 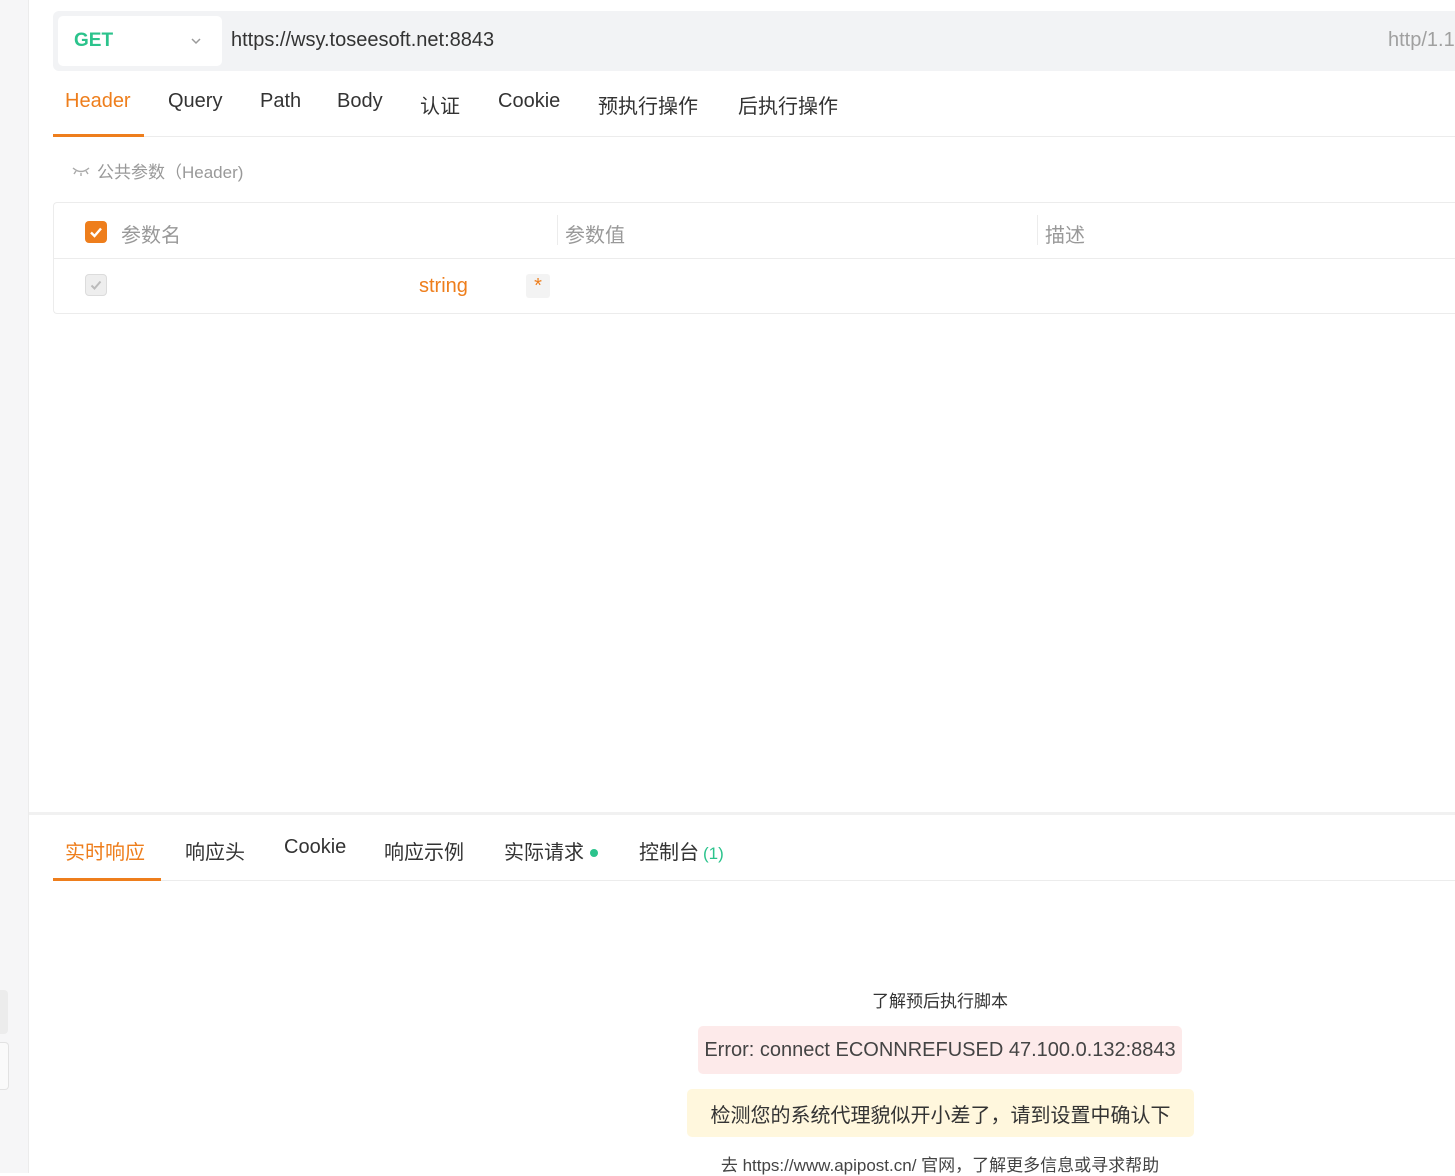 What do you see at coordinates (440, 104) in the screenshot?
I see `tab-auth: 认证` at bounding box center [440, 104].